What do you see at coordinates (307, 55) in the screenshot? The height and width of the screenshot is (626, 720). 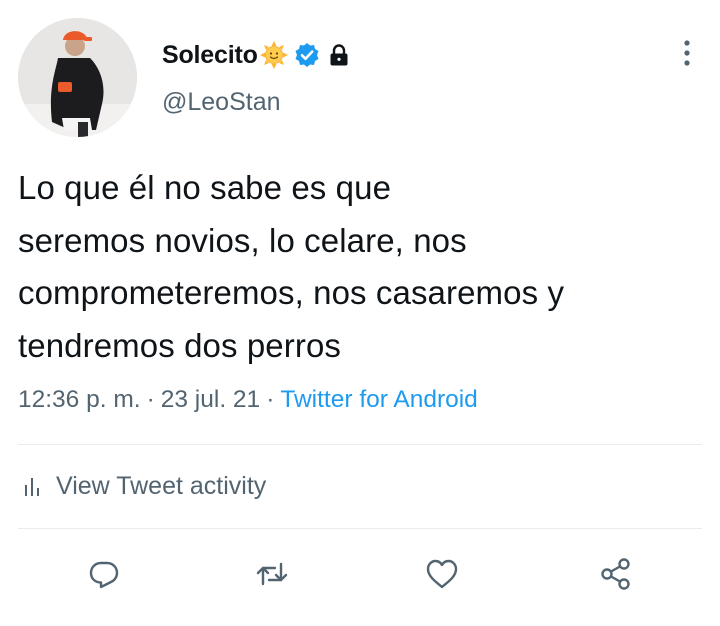 I see `verified-badge-icon` at bounding box center [307, 55].